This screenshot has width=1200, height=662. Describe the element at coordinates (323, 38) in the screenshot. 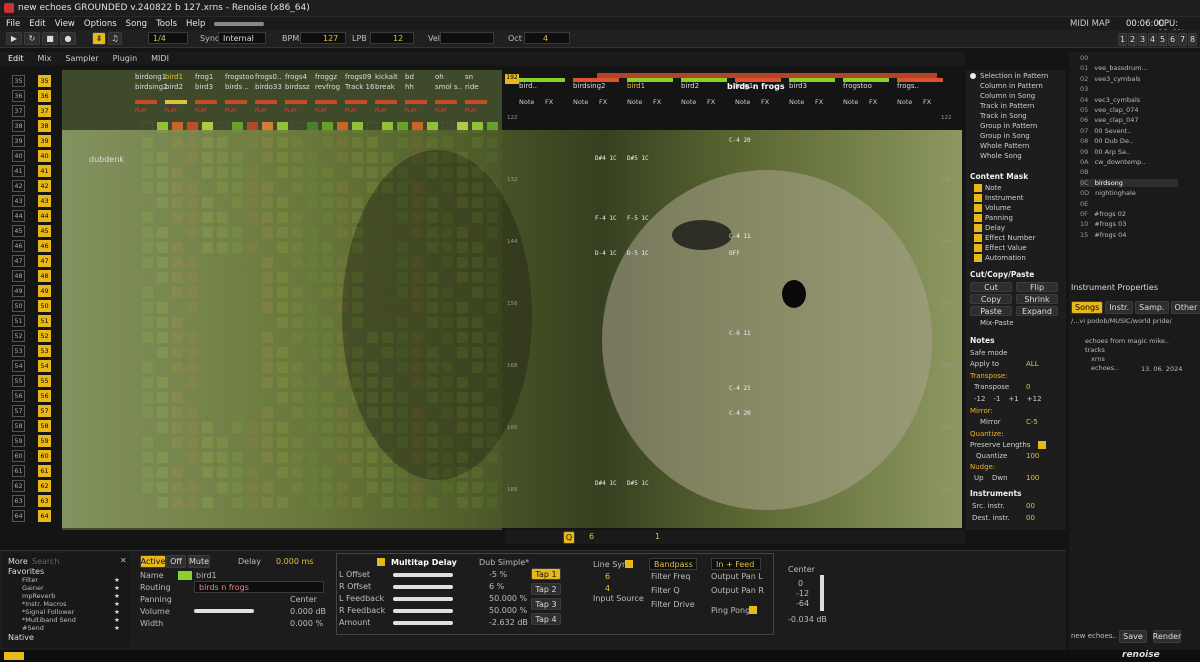

I see `bpm-field: 127` at that location.